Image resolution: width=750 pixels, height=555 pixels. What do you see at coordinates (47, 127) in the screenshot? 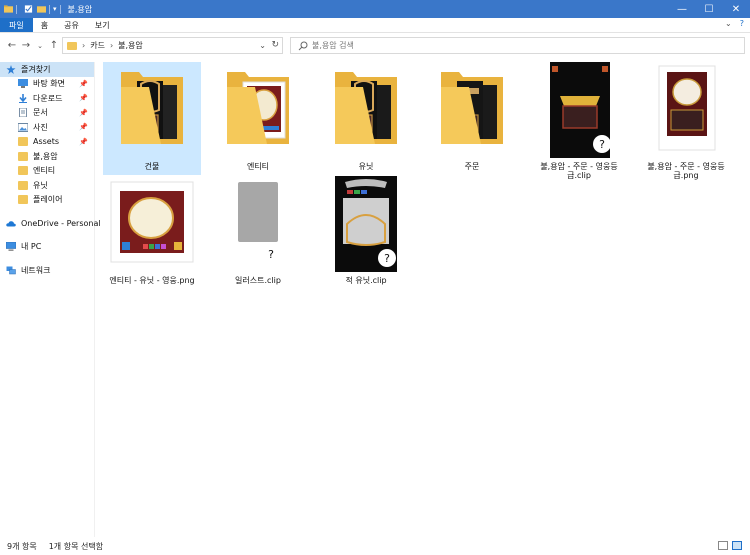
I see `sidebar-item-pictures: 사진 📌` at bounding box center [47, 127].